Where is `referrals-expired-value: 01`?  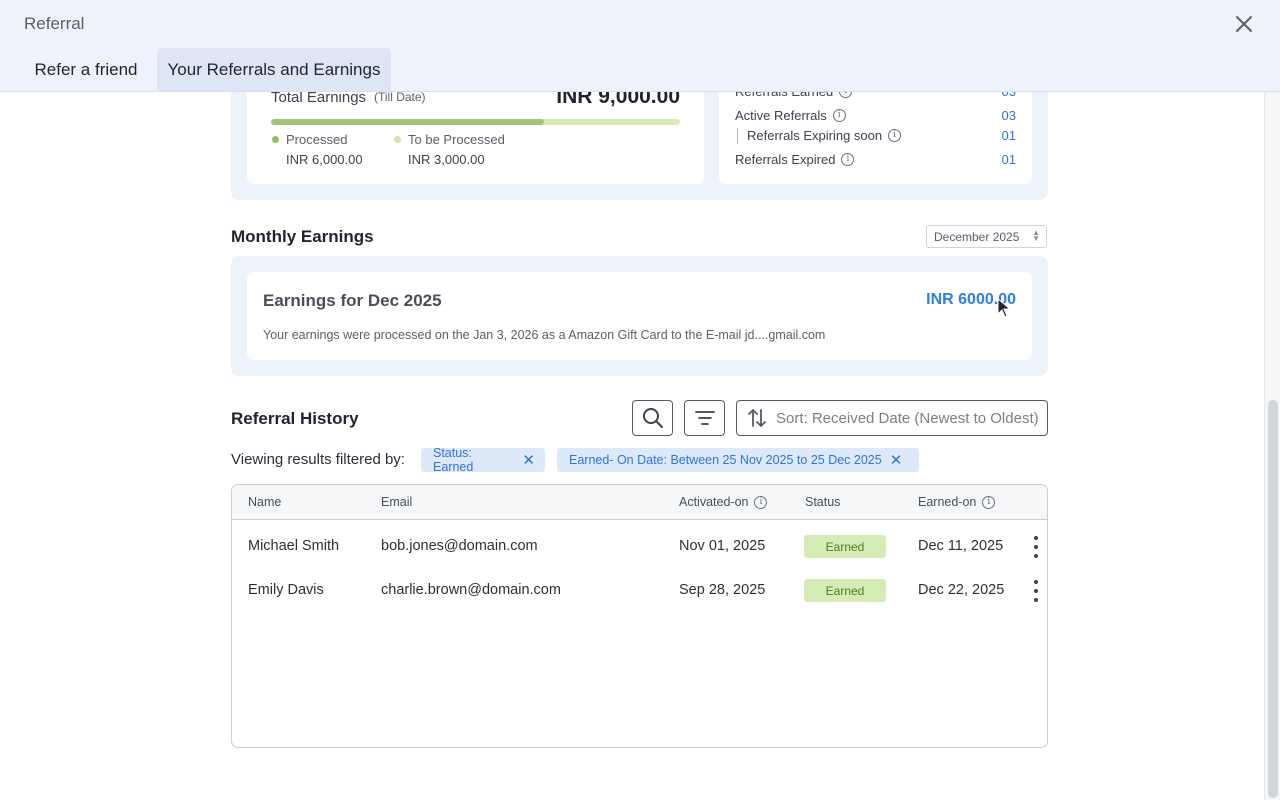
referrals-expired-value: 01 is located at coordinates (996, 159).